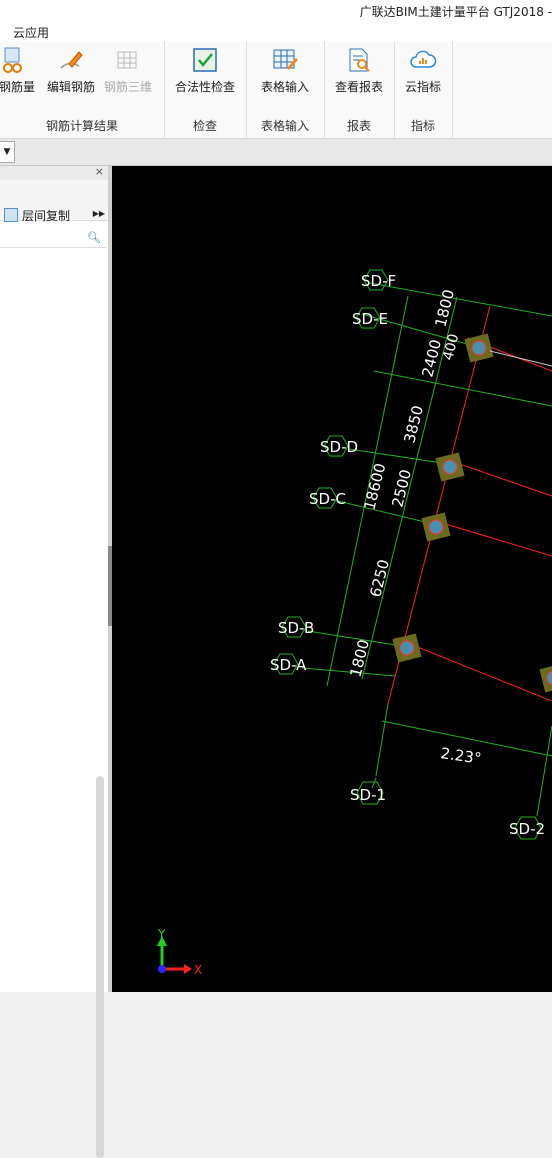 This screenshot has width=552, height=1158. What do you see at coordinates (358, 87) in the screenshot?
I see `view-report-label: 查看报表` at bounding box center [358, 87].